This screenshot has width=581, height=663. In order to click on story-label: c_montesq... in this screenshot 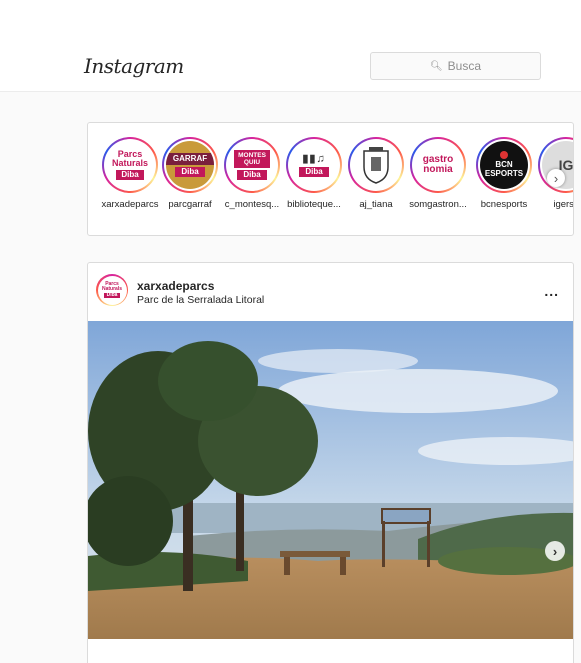, I will do `click(252, 204)`.